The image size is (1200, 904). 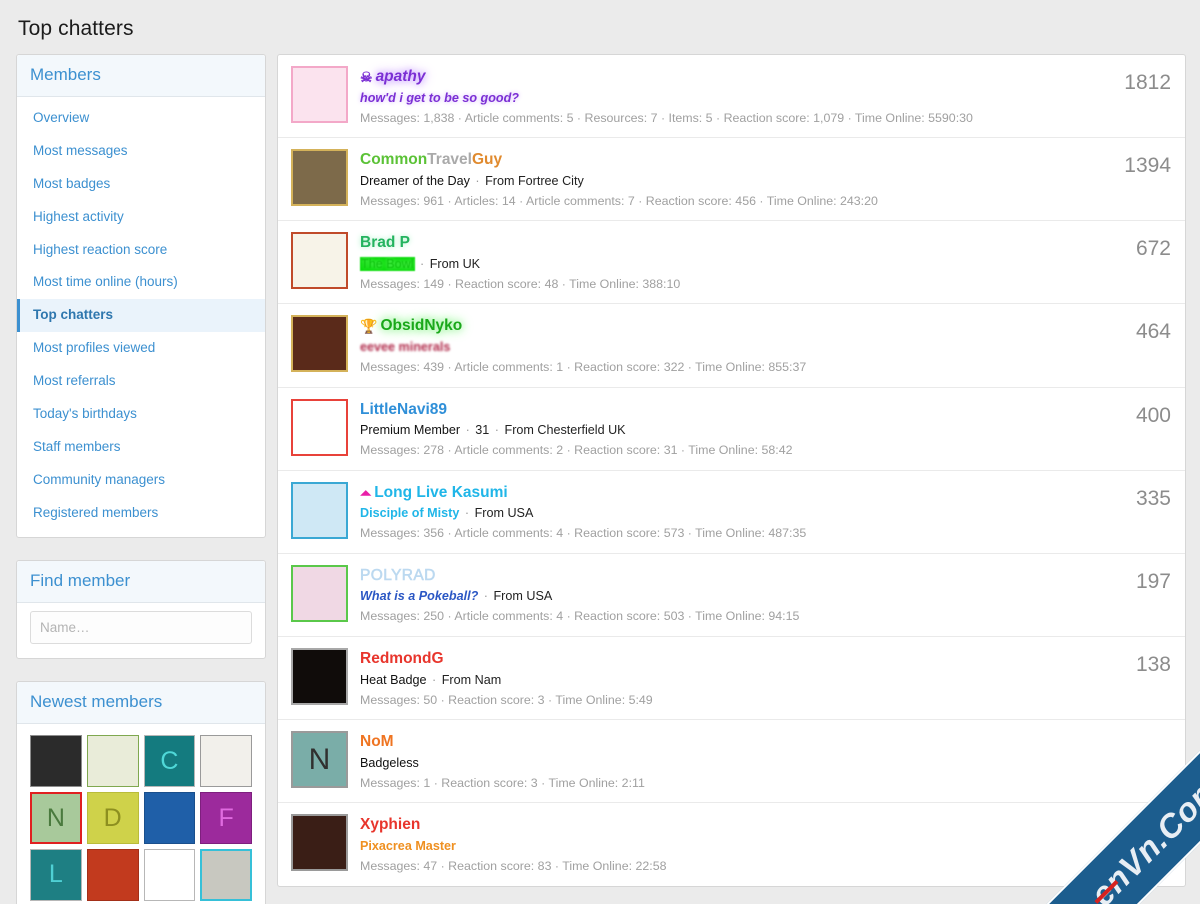 What do you see at coordinates (729, 493) in the screenshot?
I see `member-username: ⏶ Long Live Kasumi` at bounding box center [729, 493].